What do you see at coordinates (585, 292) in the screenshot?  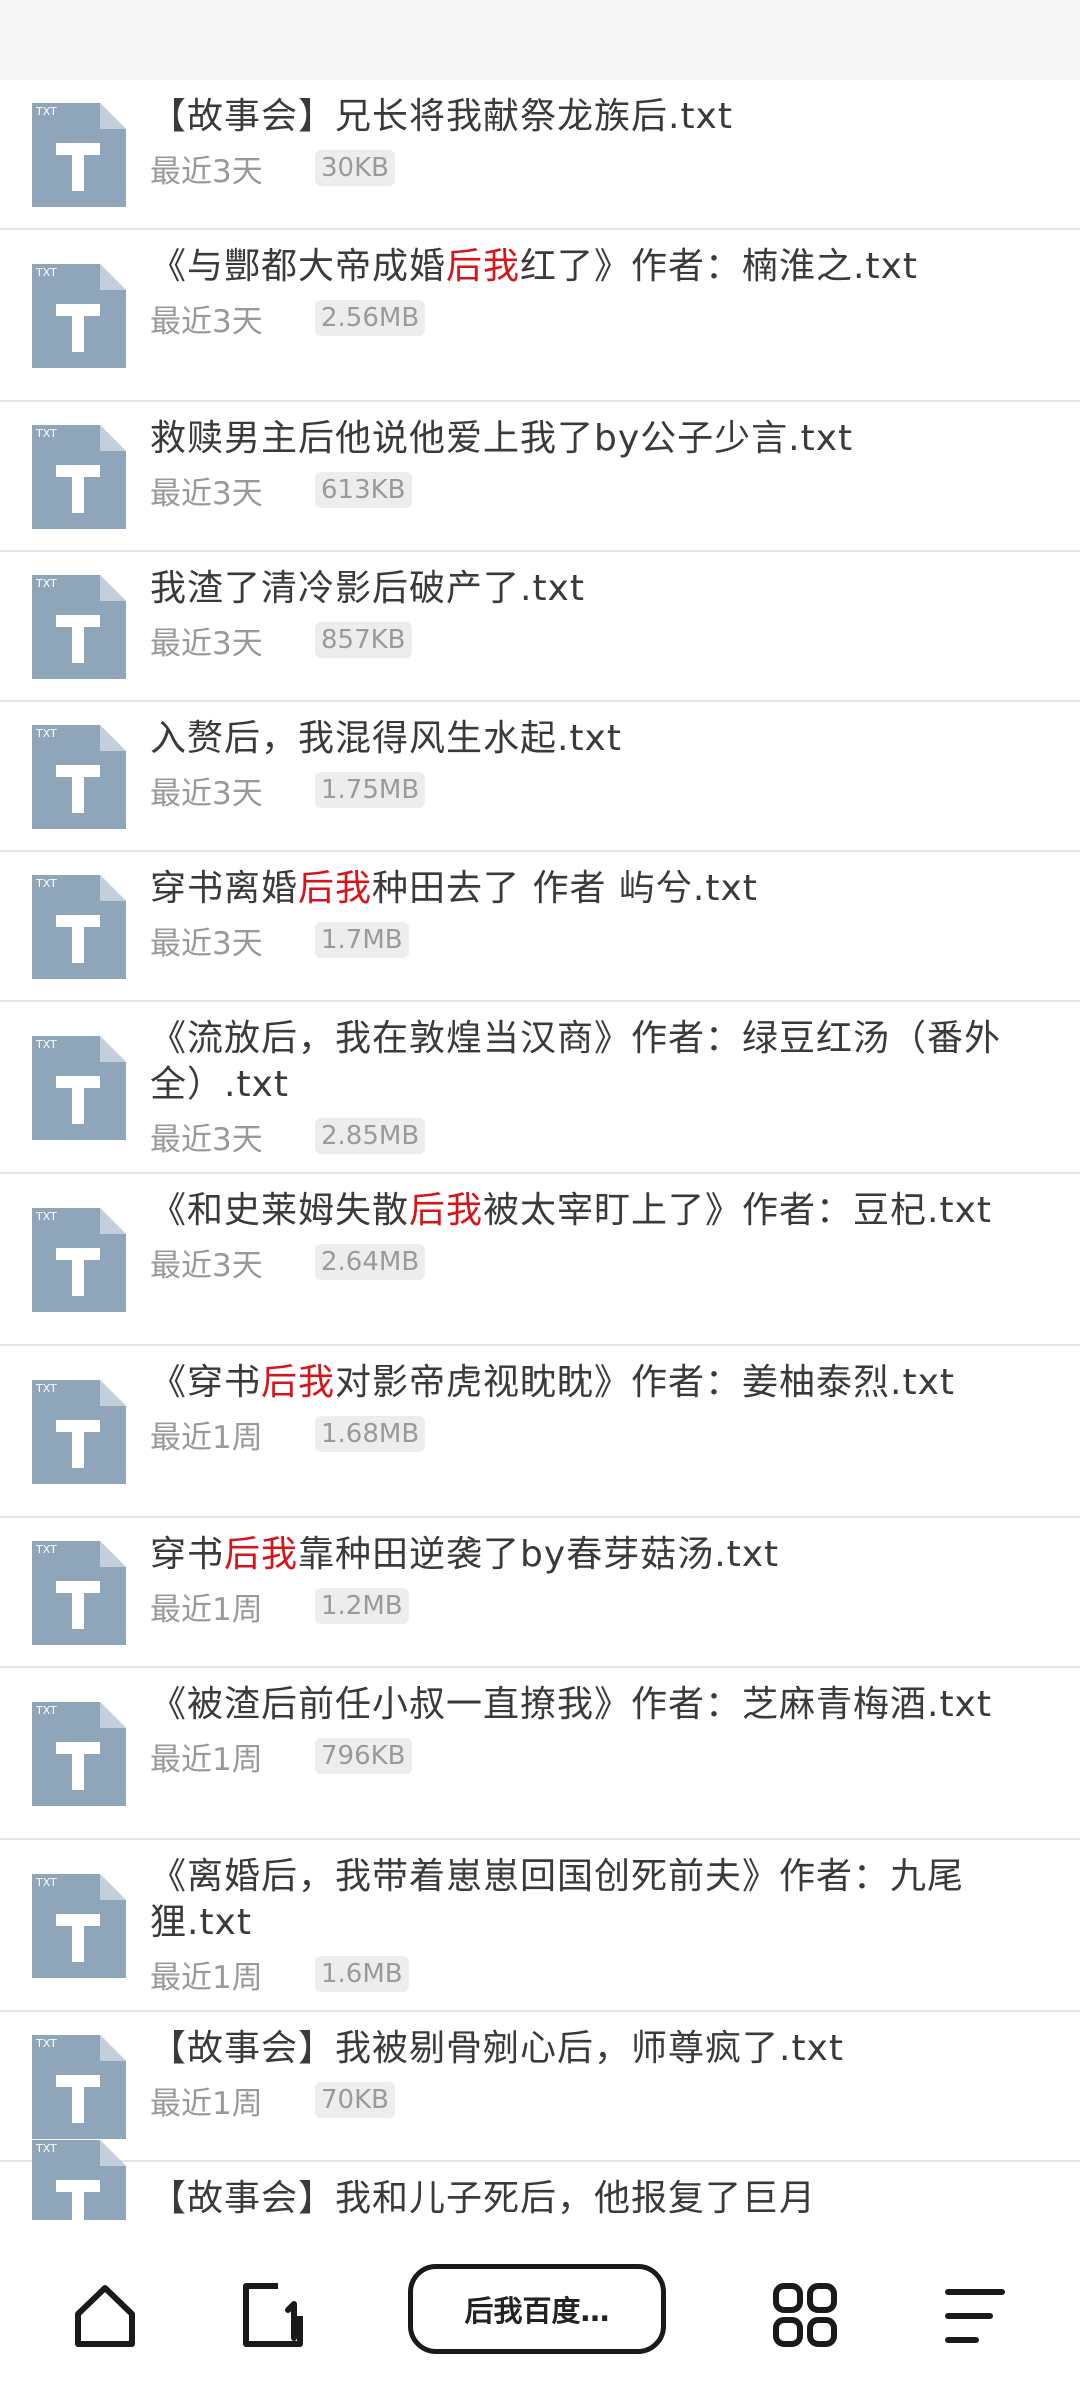 I see `file-info: 《与酆都大帝成婚后我红了》作者：楠淮之.txt 最近3天 2.56MB` at bounding box center [585, 292].